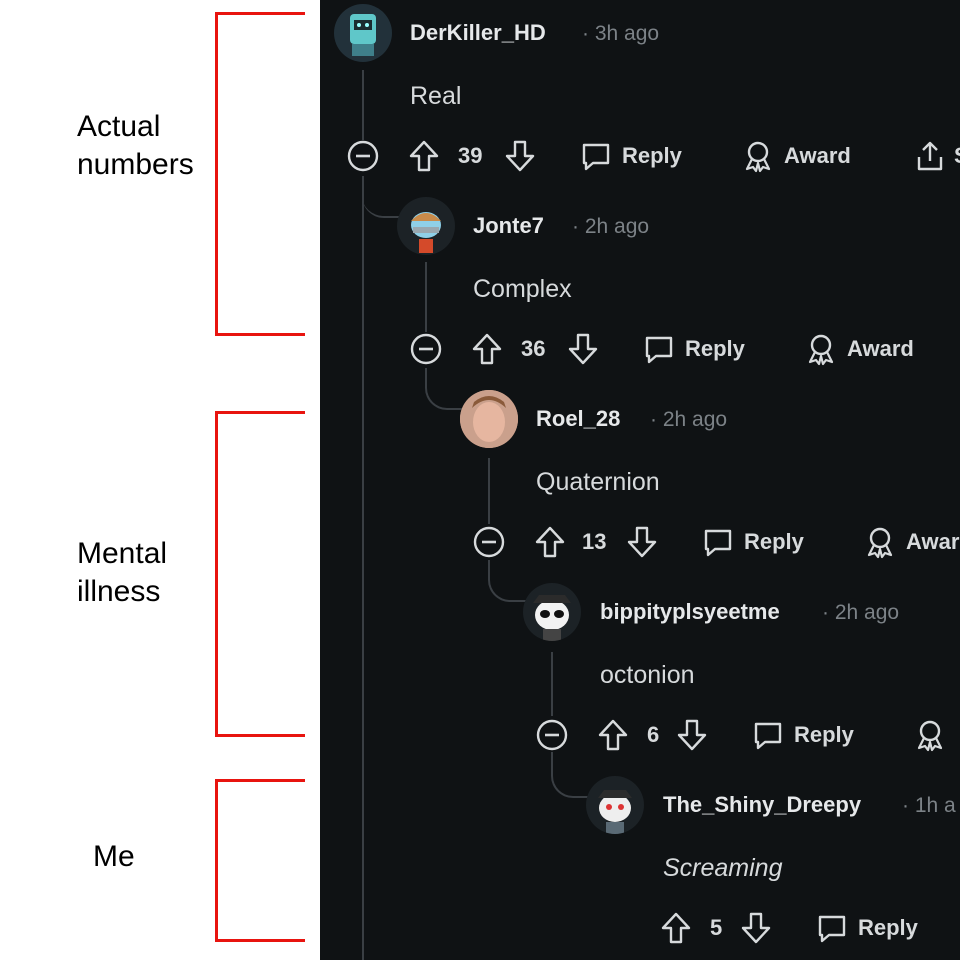 This screenshot has height=960, width=960. Describe the element at coordinates (533, 348) in the screenshot. I see `vote-count: 36` at that location.